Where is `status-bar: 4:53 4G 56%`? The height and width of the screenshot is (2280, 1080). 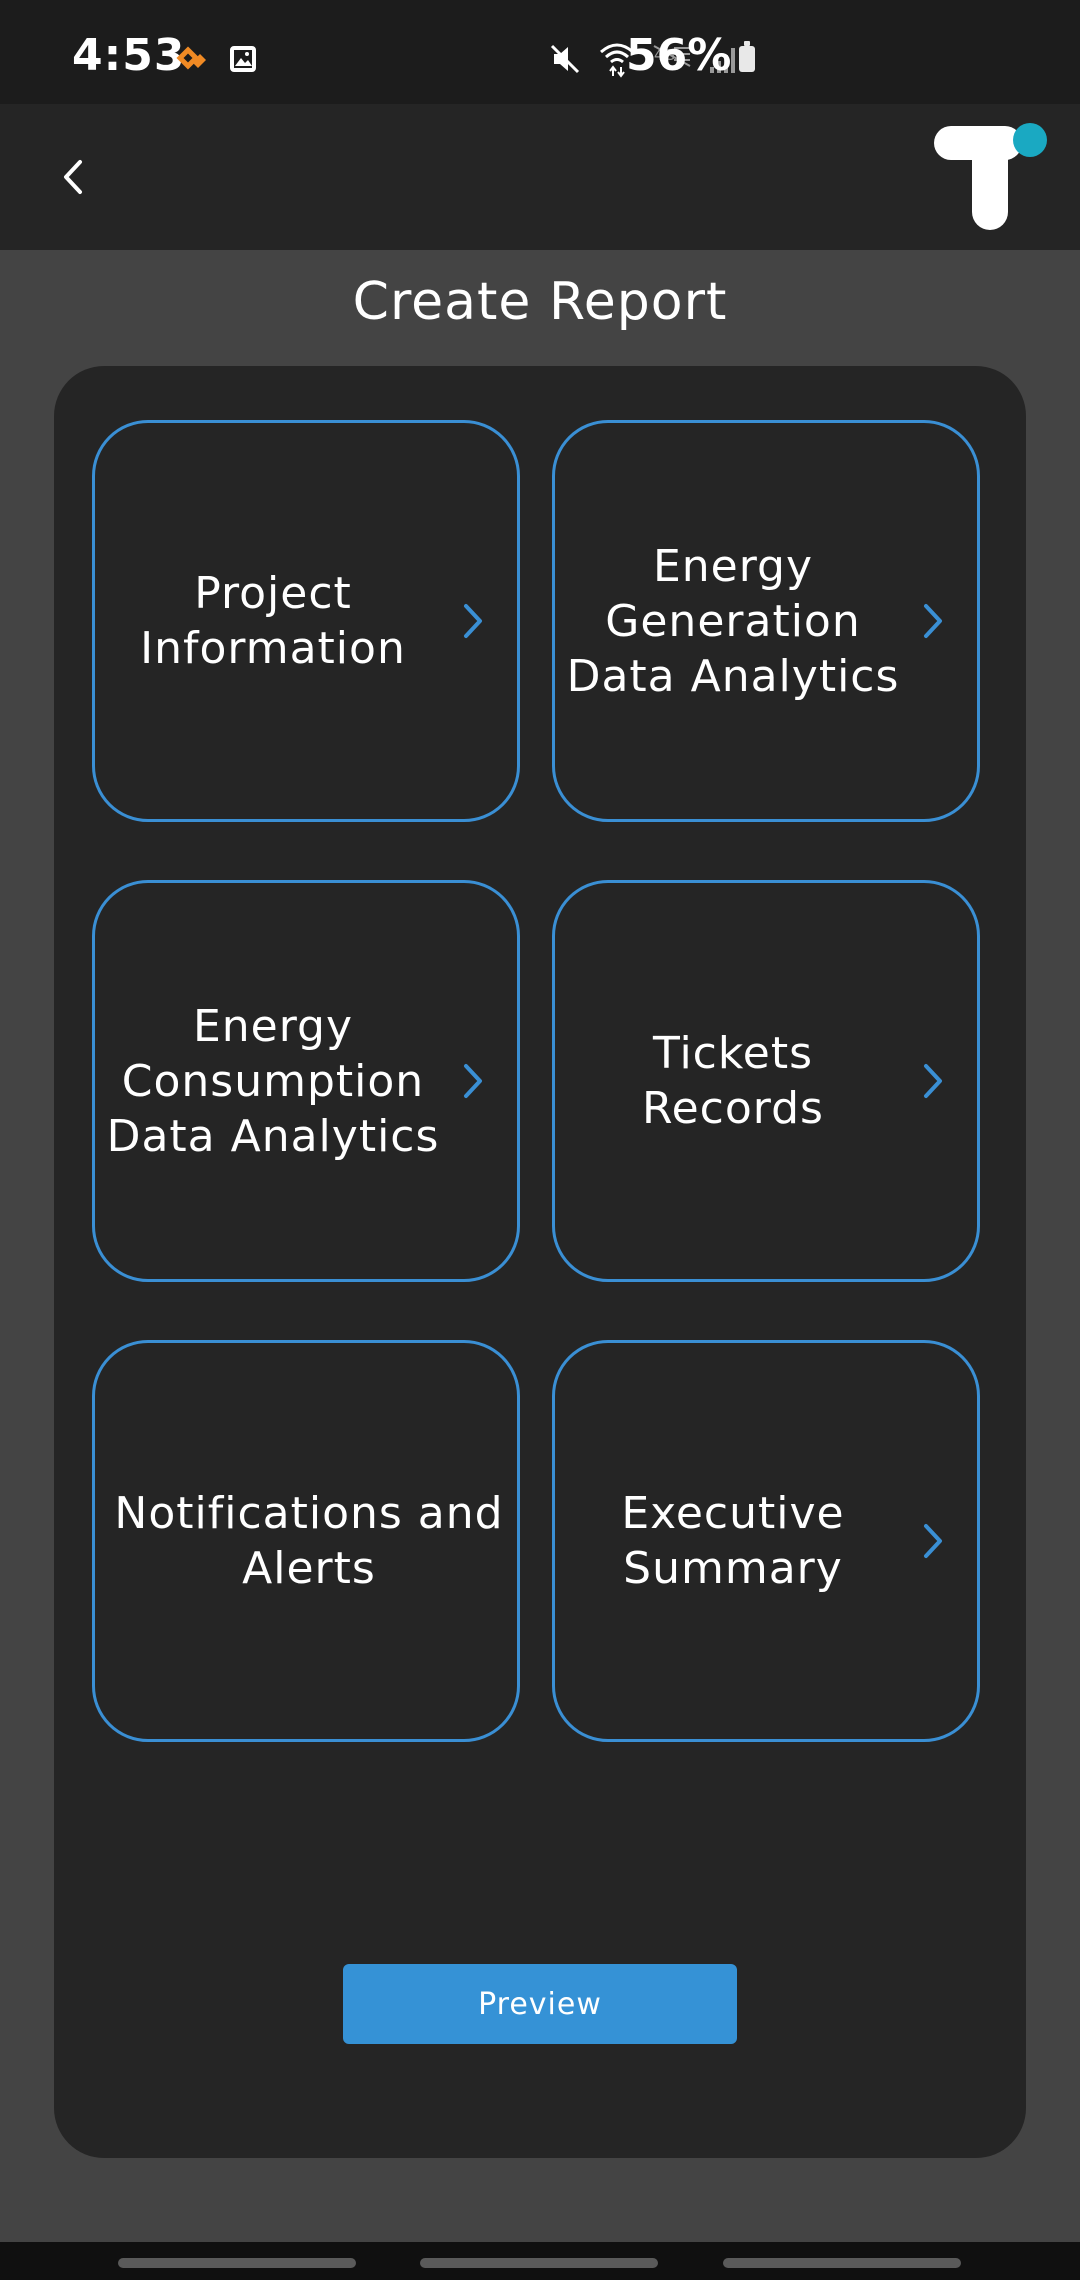 status-bar: 4:53 4G 56% is located at coordinates (540, 52).